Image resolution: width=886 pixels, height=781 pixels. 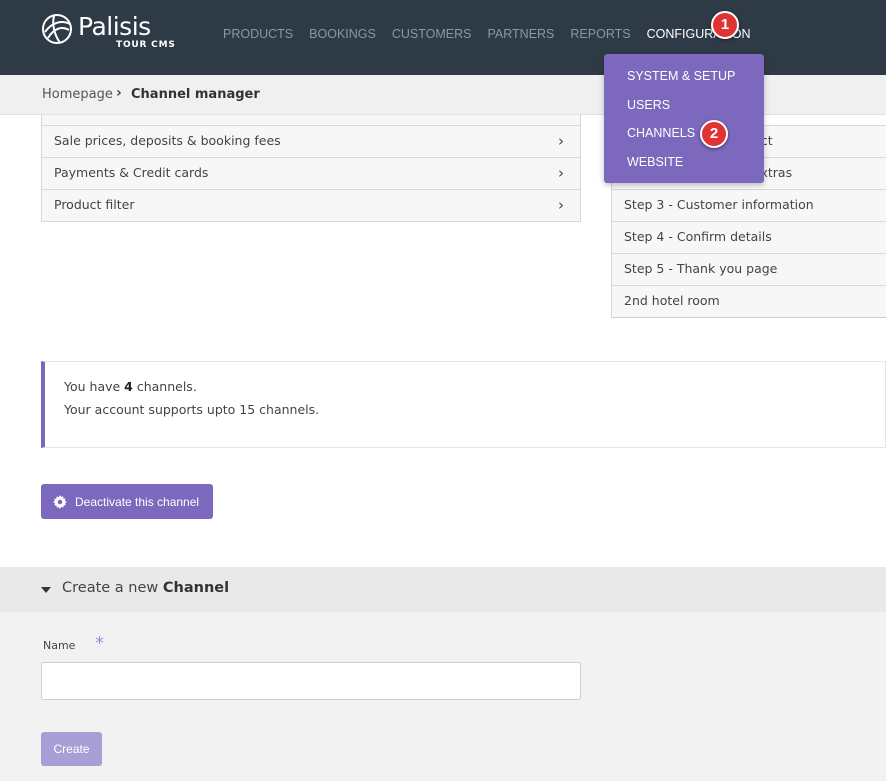 I want to click on create-channel-header: Create a new Channel, so click(x=443, y=589).